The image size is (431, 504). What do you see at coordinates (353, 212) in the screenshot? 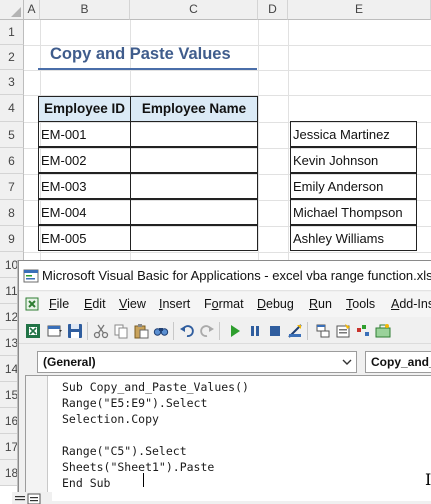
I see `source-name-cell: Michael Thompson` at bounding box center [353, 212].